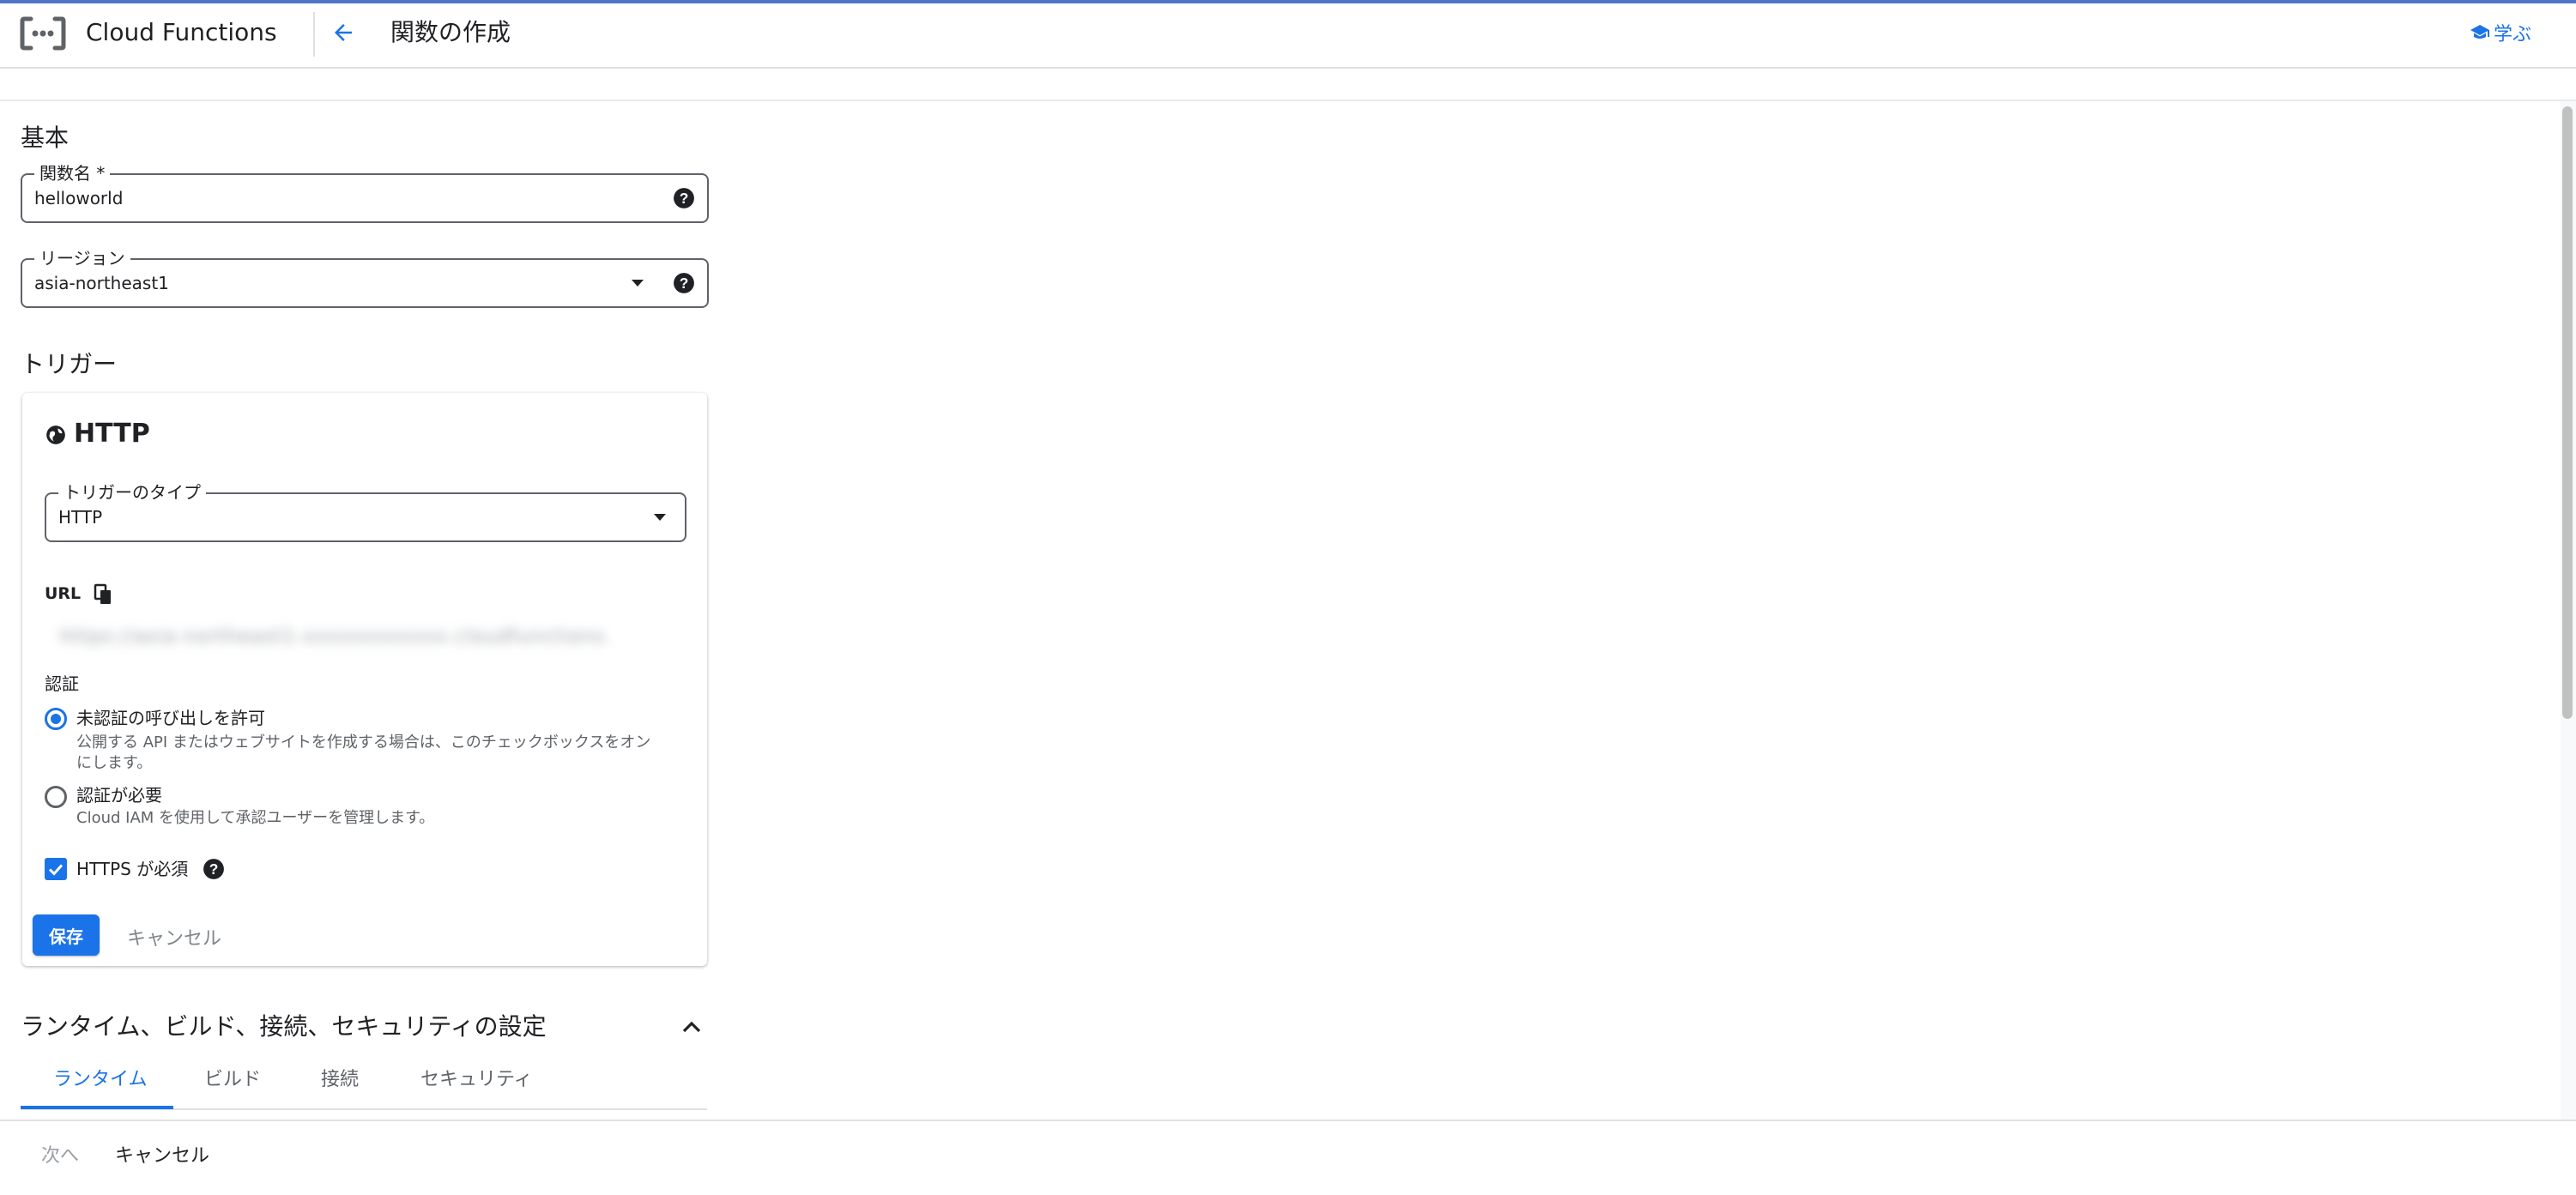 The height and width of the screenshot is (1195, 2576). Describe the element at coordinates (365, 512) in the screenshot. I see `trigger-type-select: トリガーのタイプ HTTP` at that location.